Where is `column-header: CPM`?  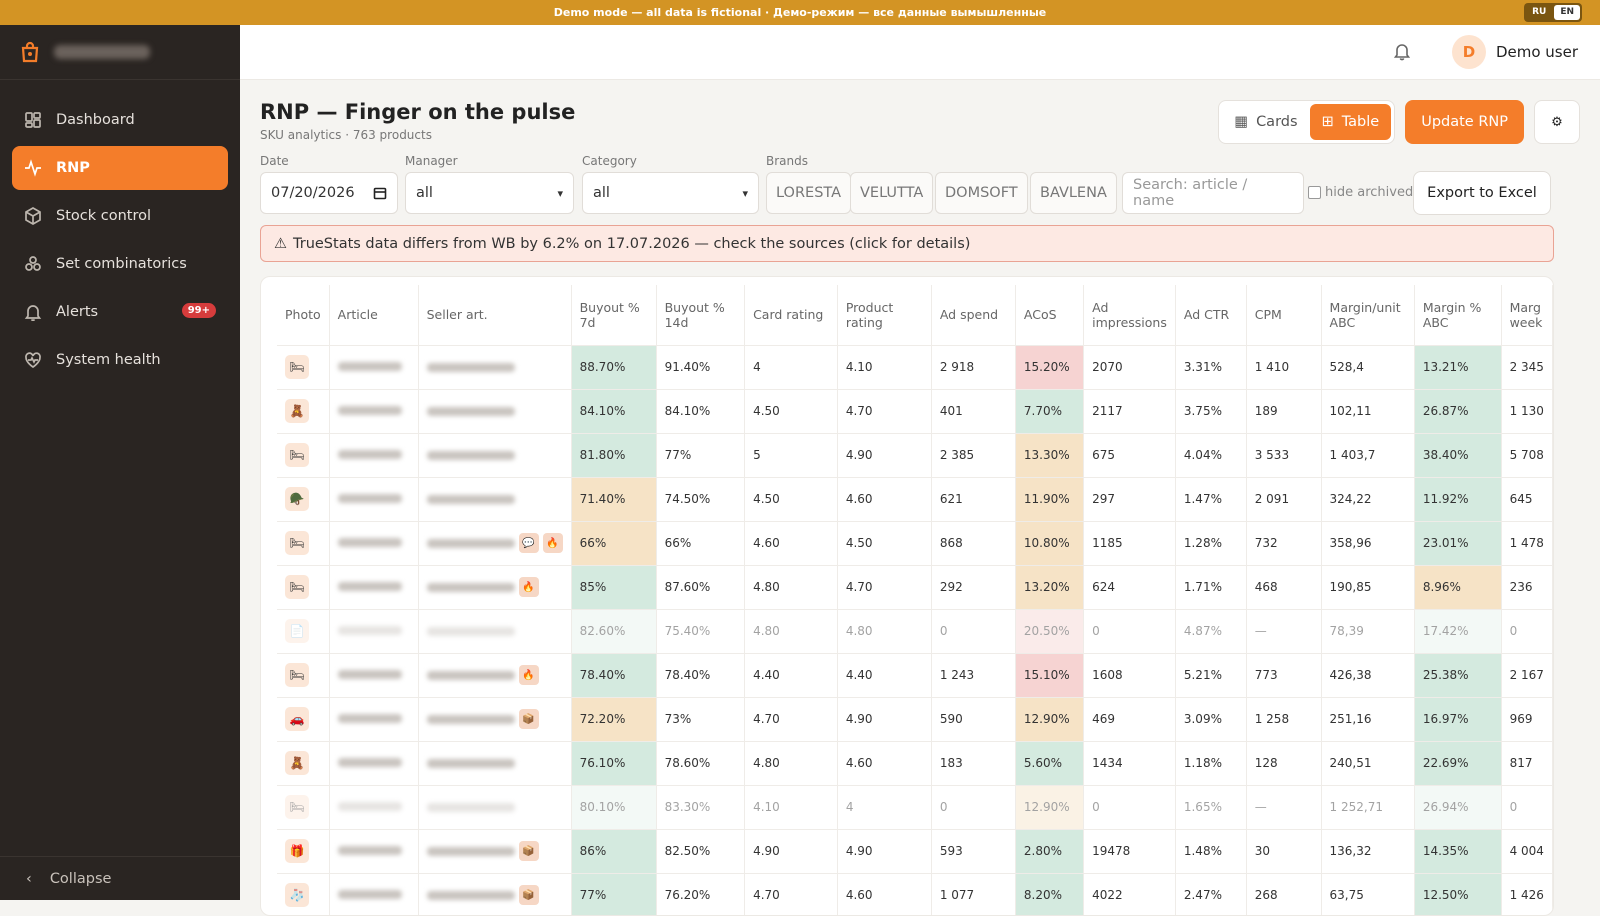
column-header: CPM is located at coordinates (1284, 315).